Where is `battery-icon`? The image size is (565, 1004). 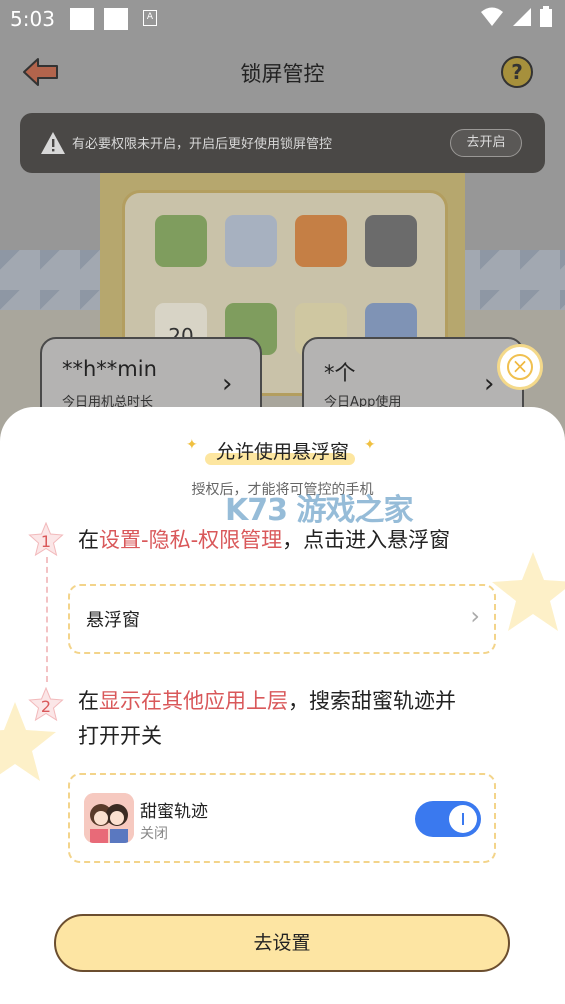
battery-icon is located at coordinates (546, 16).